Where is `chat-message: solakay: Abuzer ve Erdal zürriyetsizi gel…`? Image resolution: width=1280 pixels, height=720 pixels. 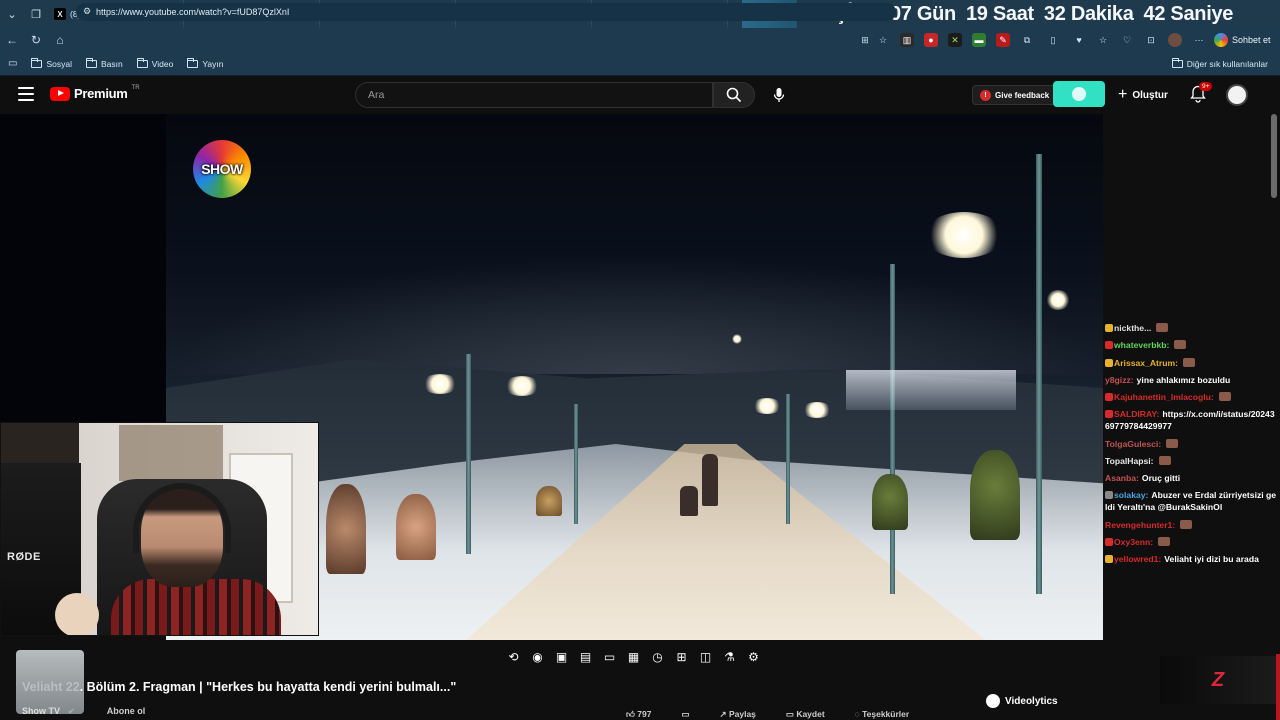
chat-message: solakay: Abuzer ve Erdal zürriyetsizi gel… is located at coordinates (1191, 502).